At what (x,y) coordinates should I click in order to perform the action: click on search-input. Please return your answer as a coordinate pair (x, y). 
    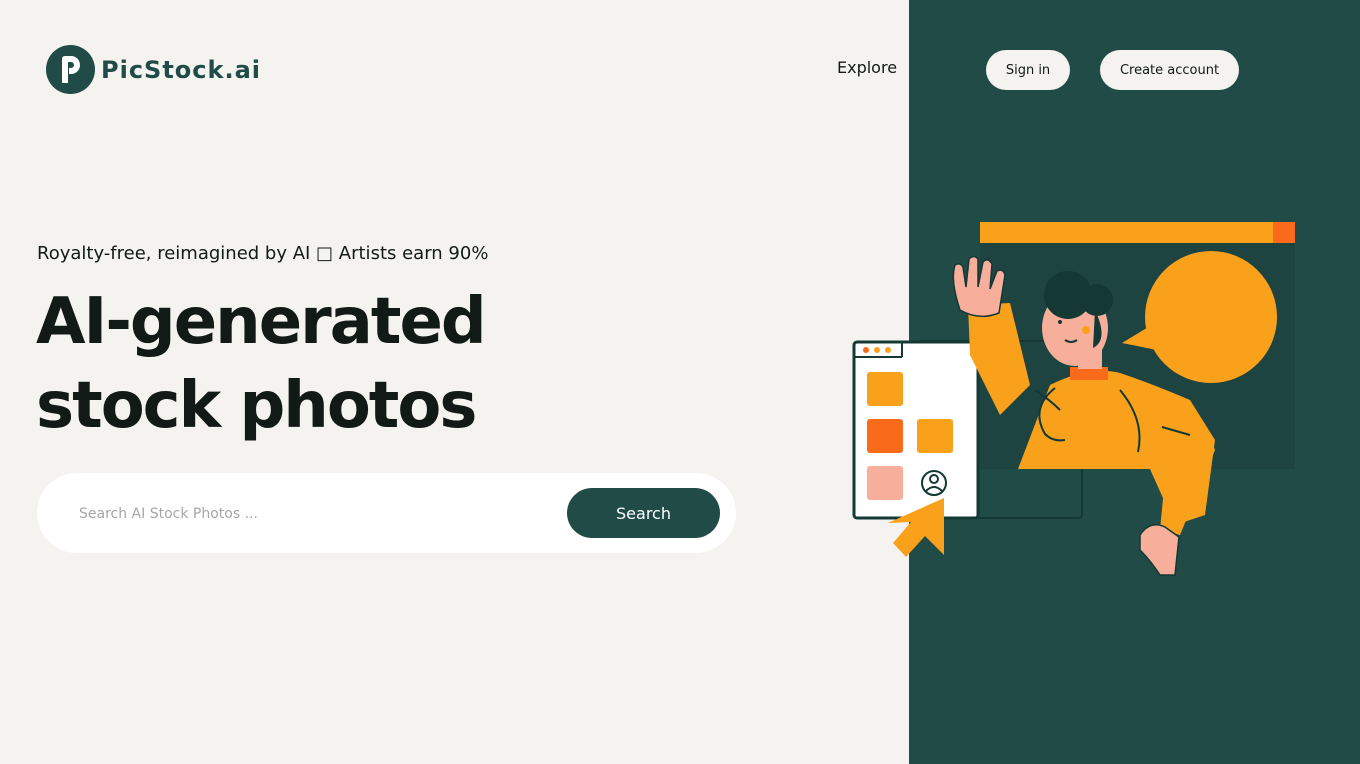
    Looking at the image, I should click on (314, 514).